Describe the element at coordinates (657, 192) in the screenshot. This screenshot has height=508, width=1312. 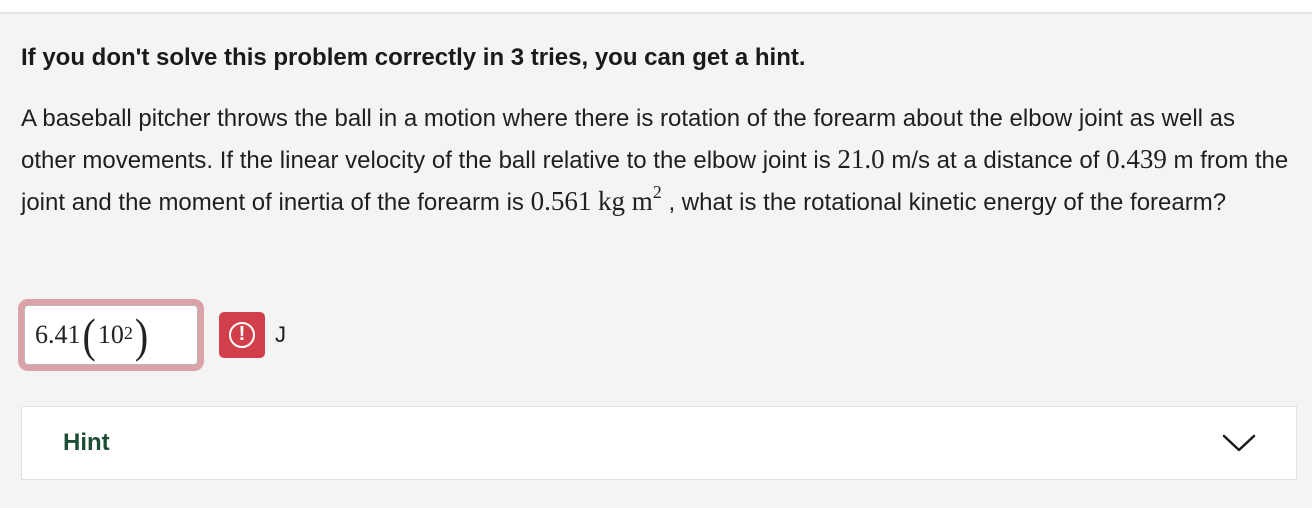
I see `inertia-unit-exponent: 2` at that location.